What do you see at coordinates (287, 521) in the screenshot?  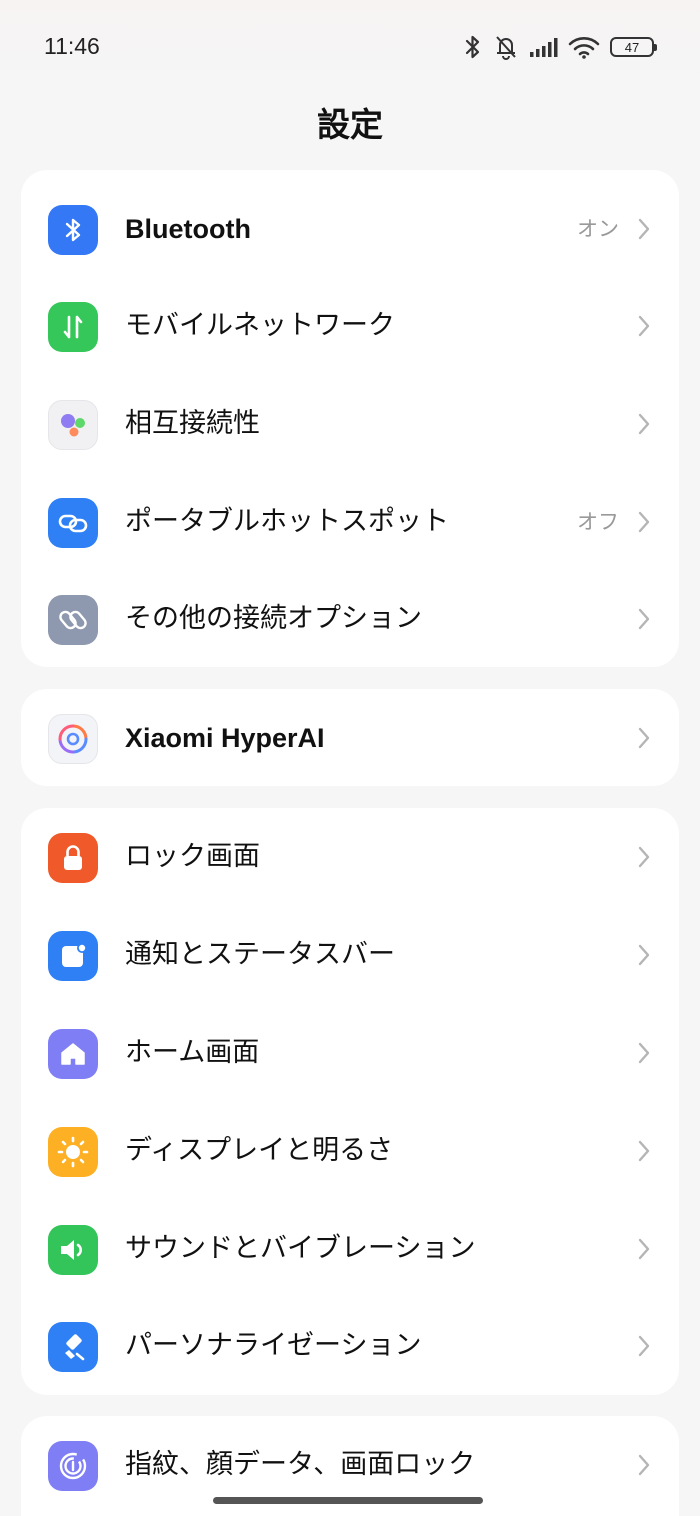 I see `settings-item-label: ポータブルホットスポット` at bounding box center [287, 521].